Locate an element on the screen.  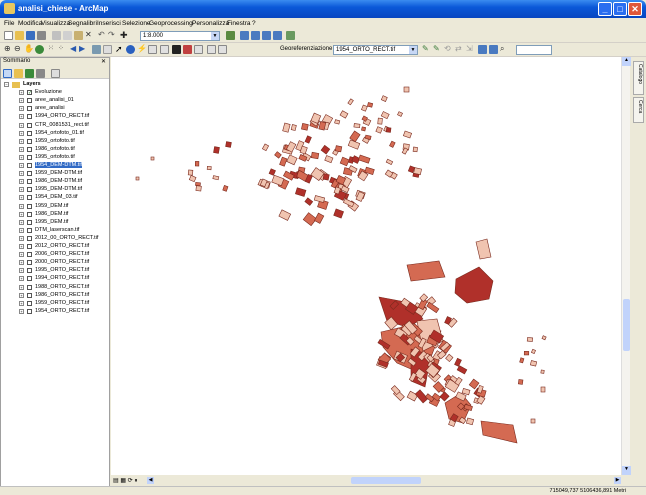
catalog-icon is located at coordinates (255, 35).